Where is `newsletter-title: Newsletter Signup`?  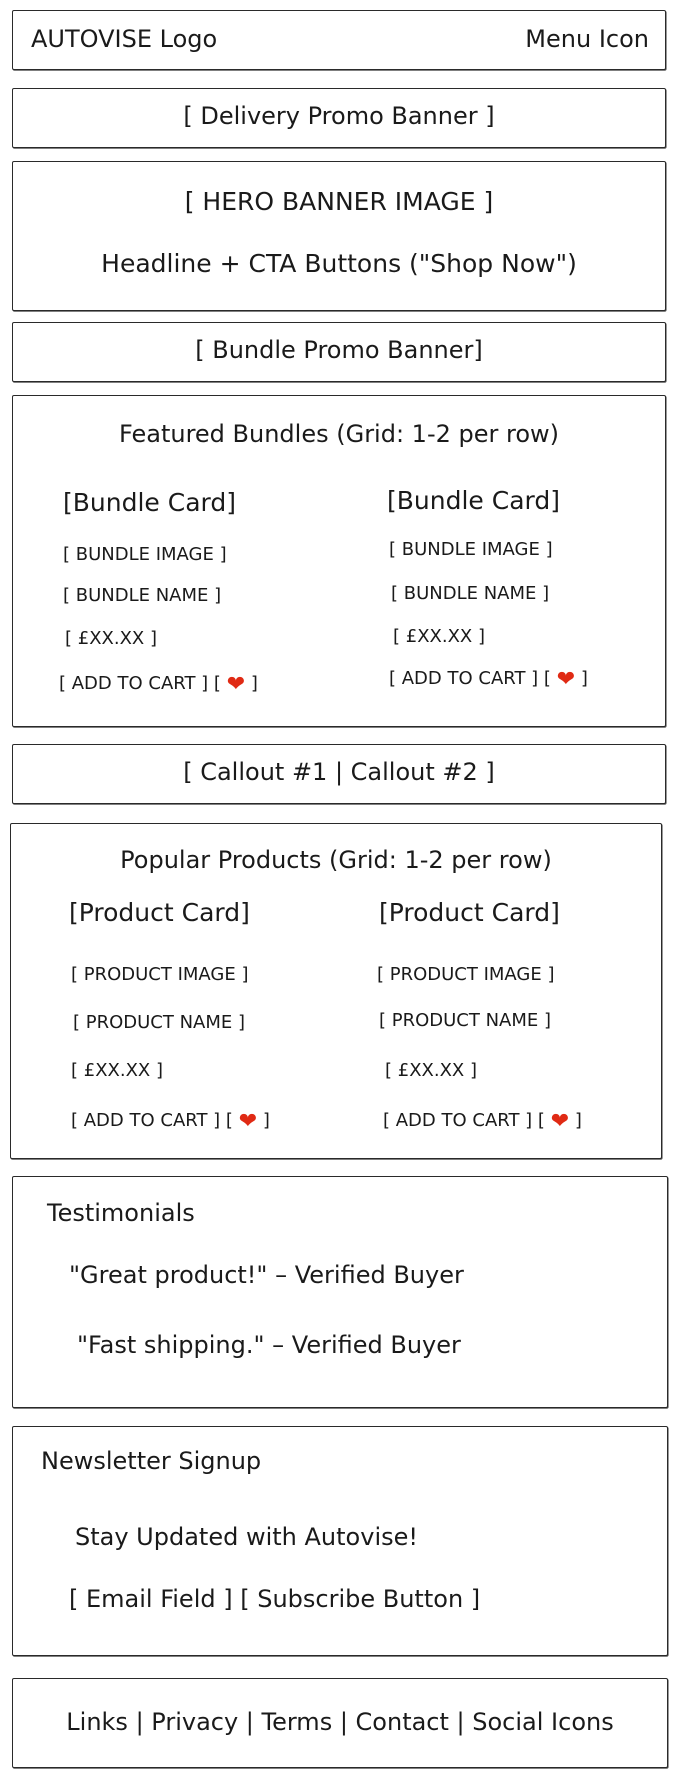 newsletter-title: Newsletter Signup is located at coordinates (151, 1461).